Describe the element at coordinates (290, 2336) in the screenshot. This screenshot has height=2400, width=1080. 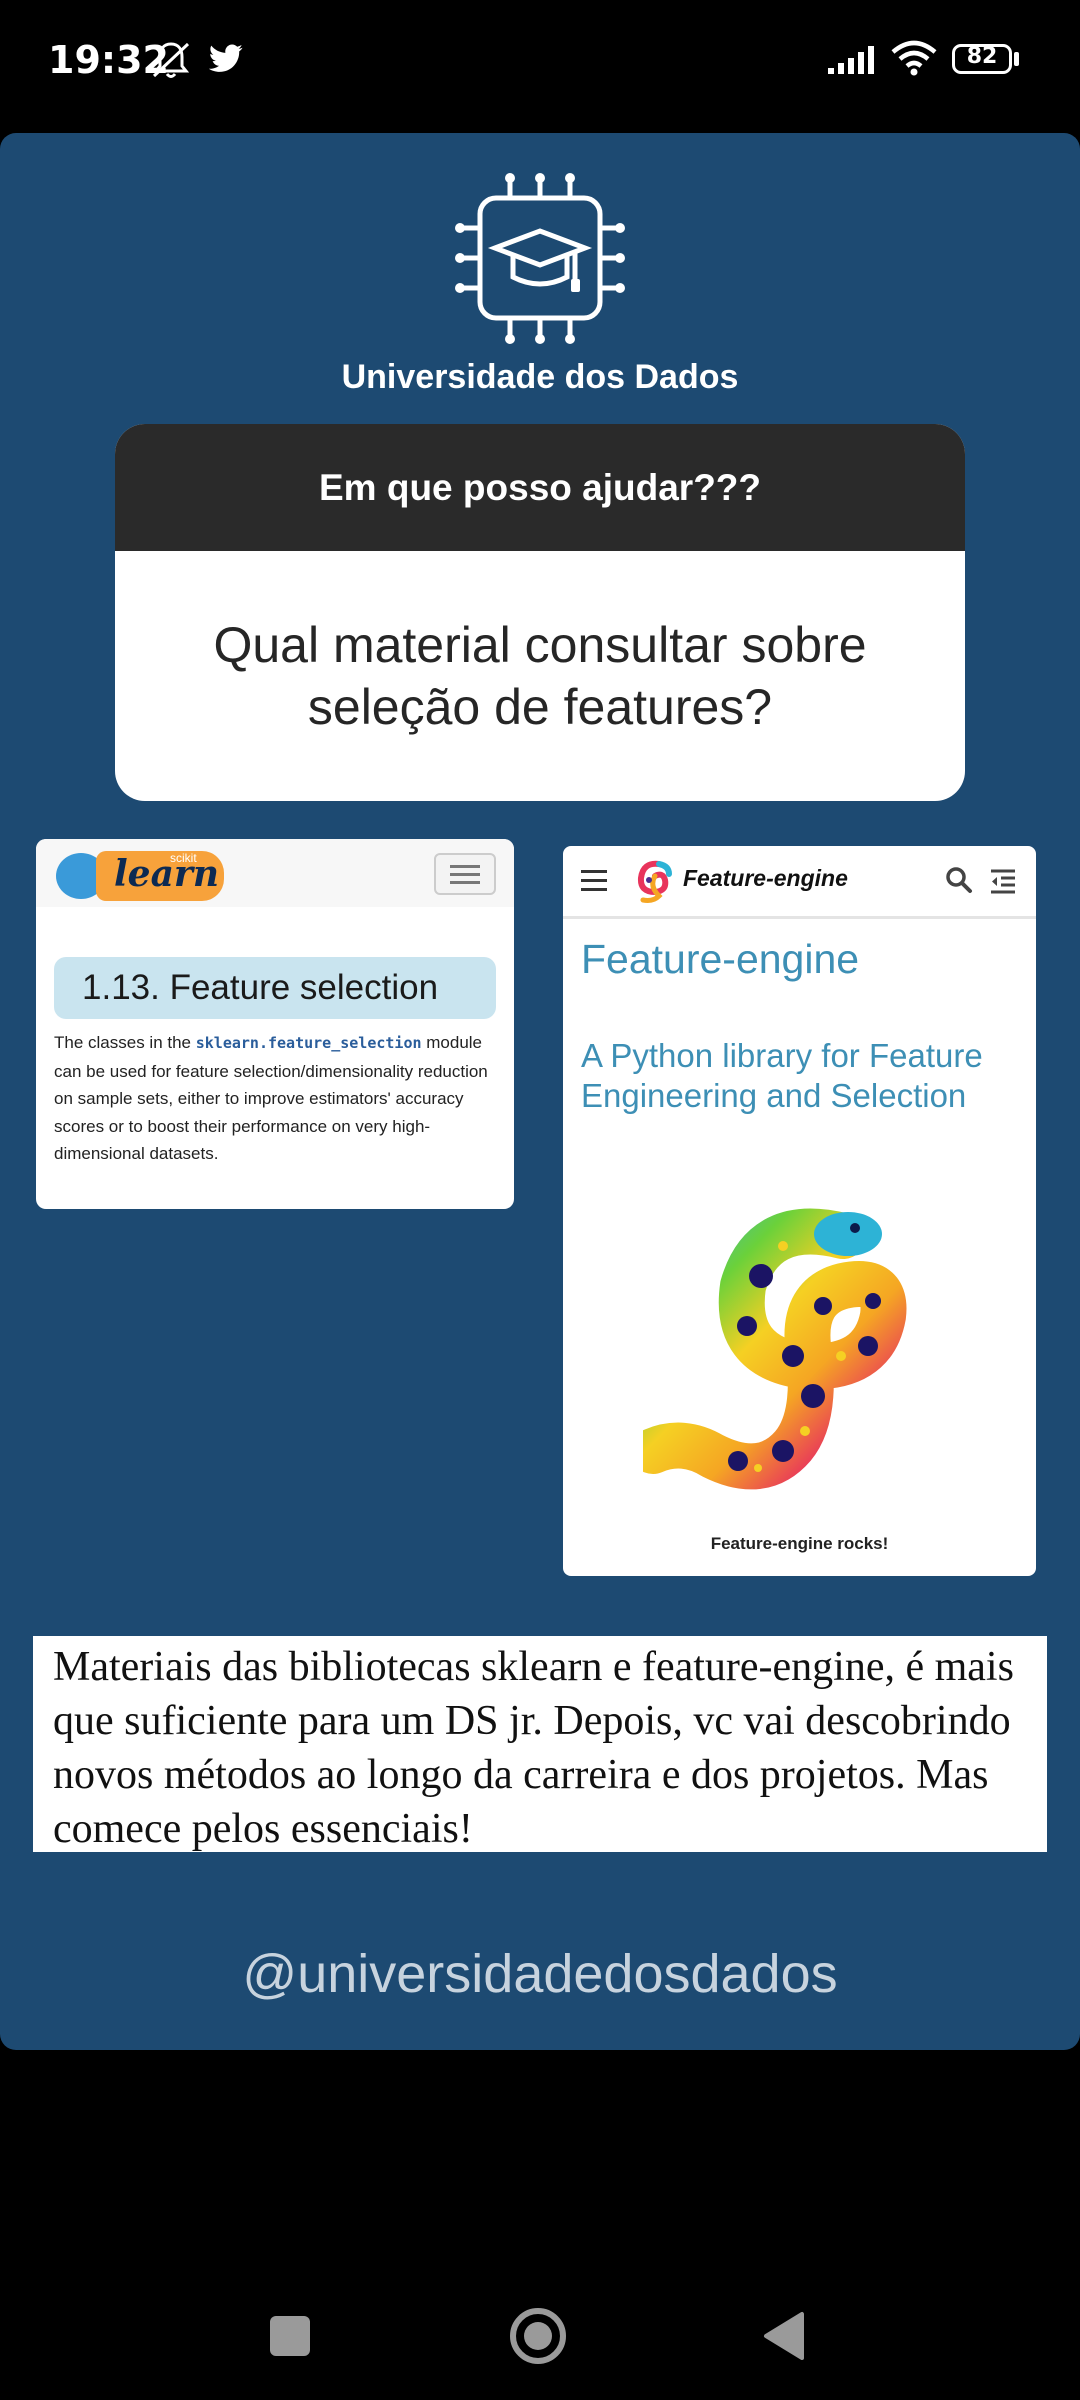
I see `recent-apps-button` at that location.